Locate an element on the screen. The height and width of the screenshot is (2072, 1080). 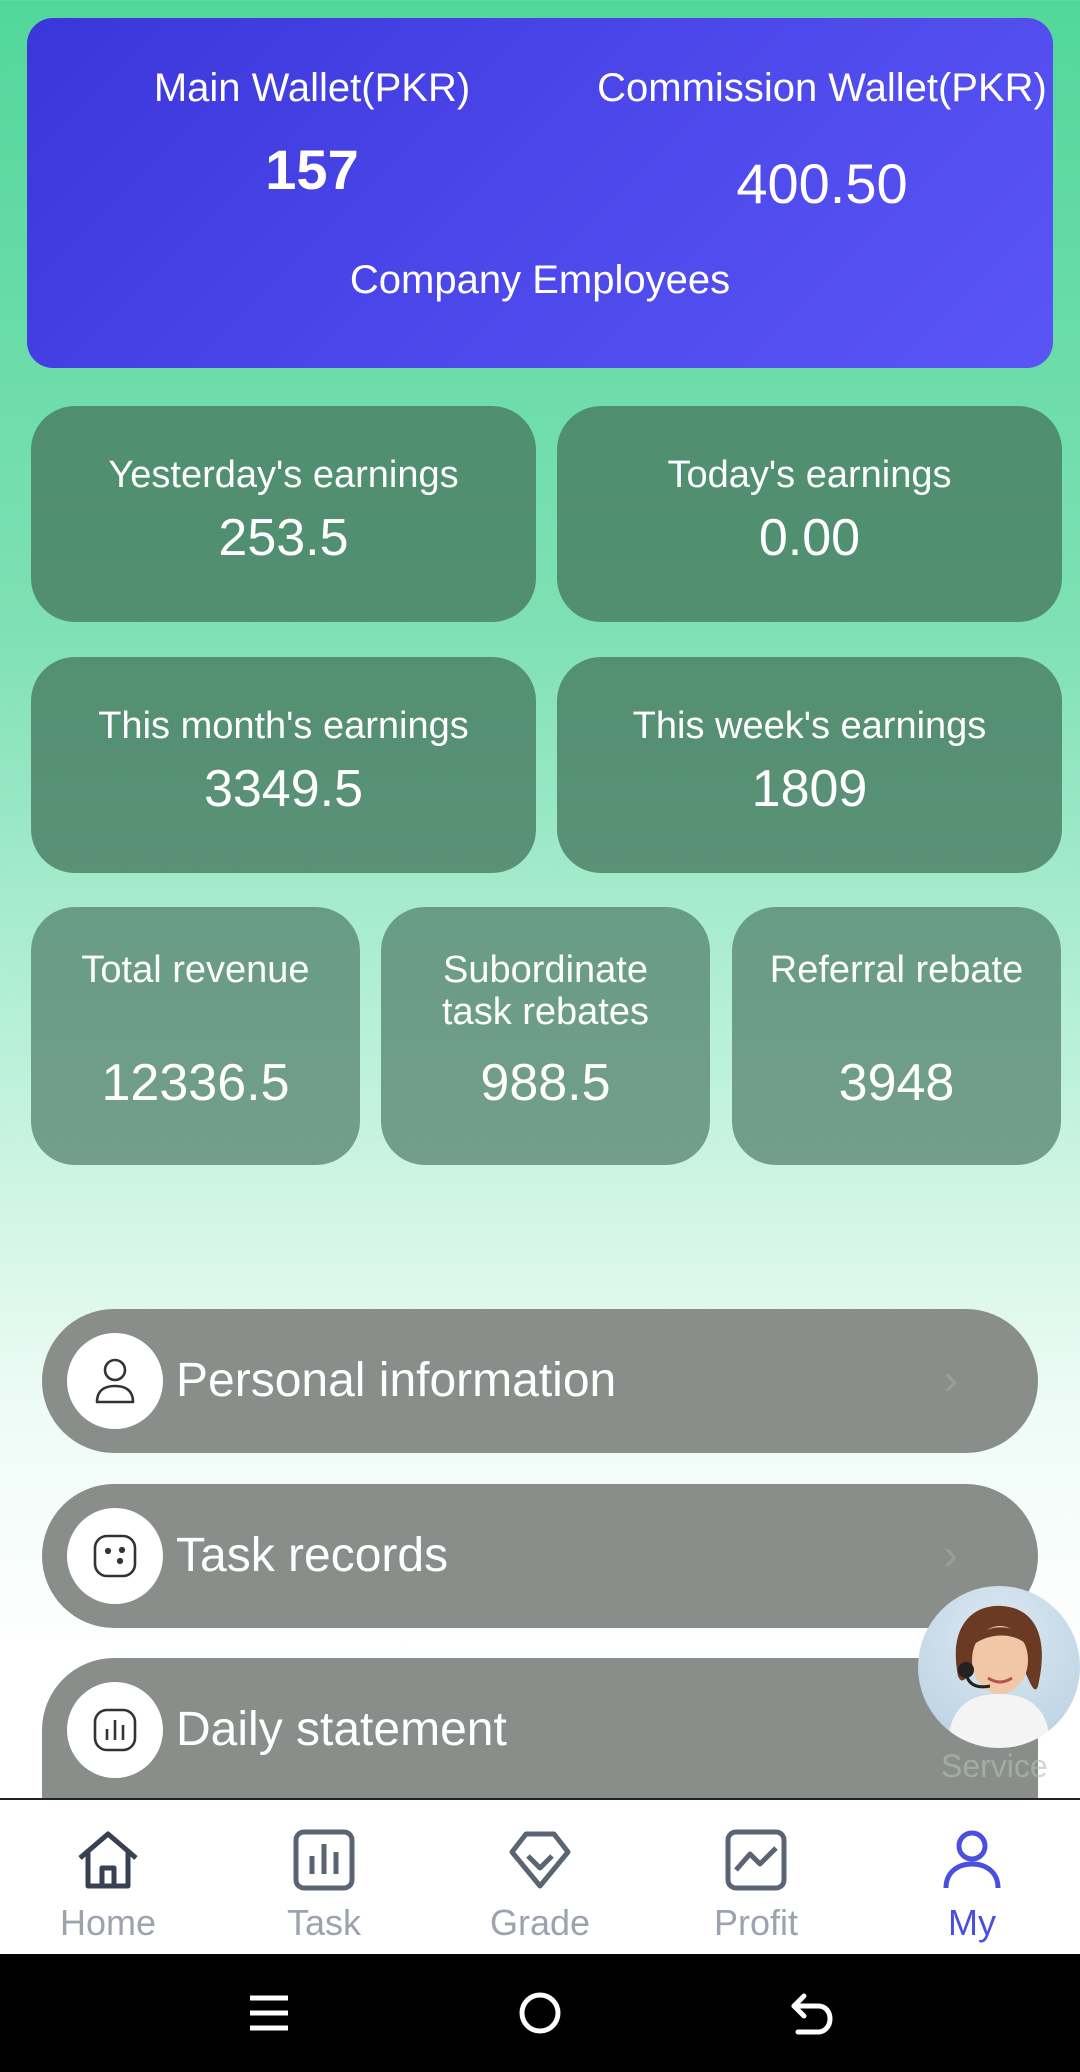
month-earnings-card: This month's earnings 3349.5 is located at coordinates (283, 765).